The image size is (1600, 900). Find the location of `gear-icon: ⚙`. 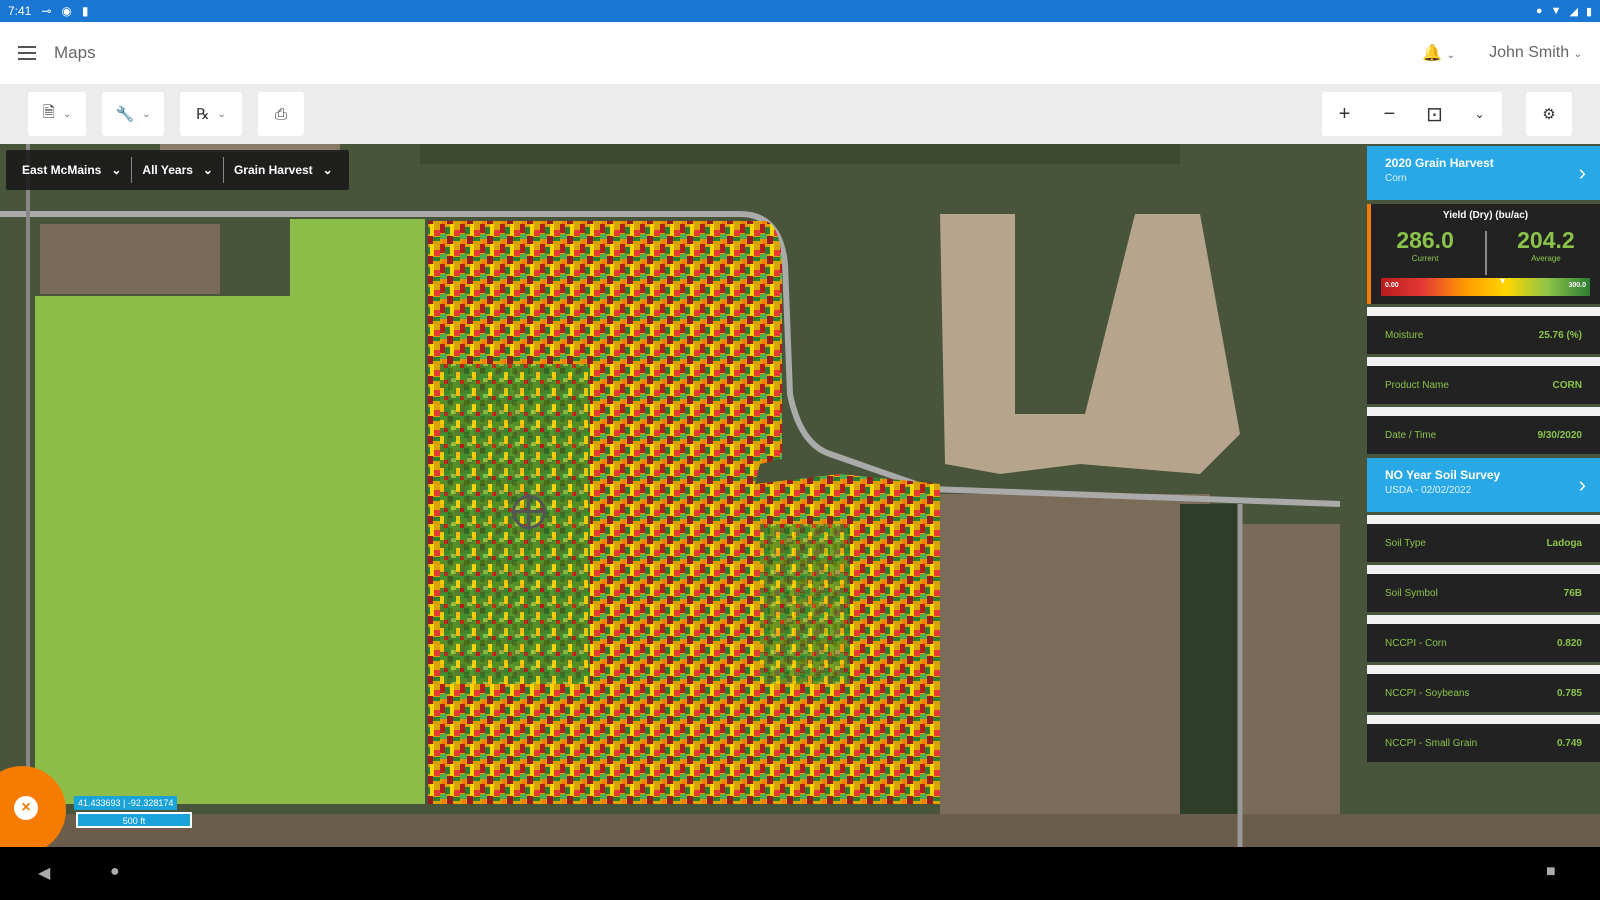

gear-icon: ⚙ is located at coordinates (1549, 114).